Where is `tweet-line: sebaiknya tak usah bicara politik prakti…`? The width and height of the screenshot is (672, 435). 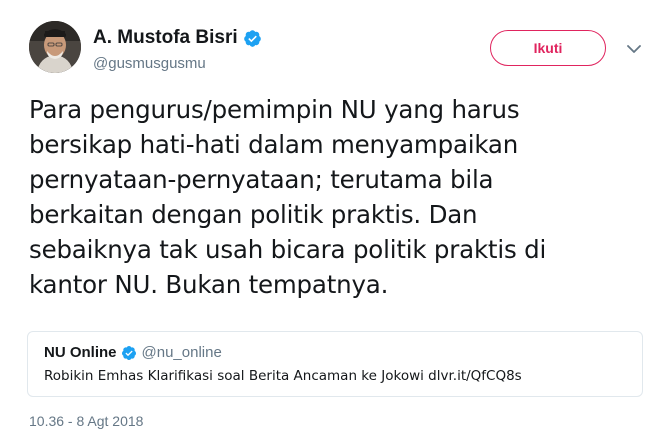
tweet-line: sebaiknya tak usah bicara politik prakti… is located at coordinates (288, 249).